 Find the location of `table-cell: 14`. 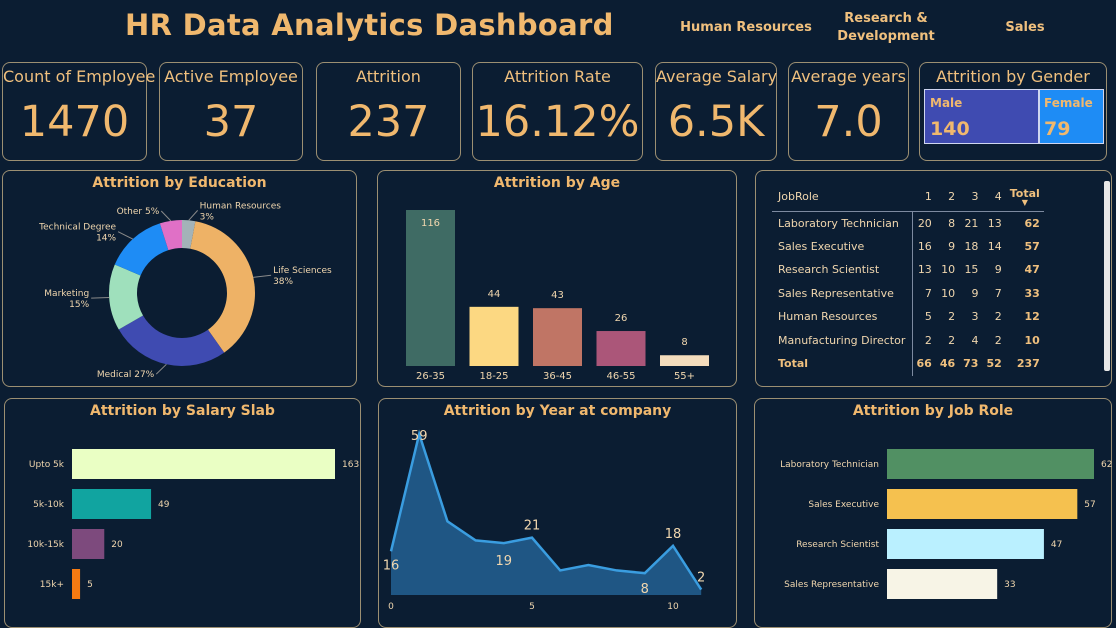

table-cell: 14 is located at coordinates (994, 246).